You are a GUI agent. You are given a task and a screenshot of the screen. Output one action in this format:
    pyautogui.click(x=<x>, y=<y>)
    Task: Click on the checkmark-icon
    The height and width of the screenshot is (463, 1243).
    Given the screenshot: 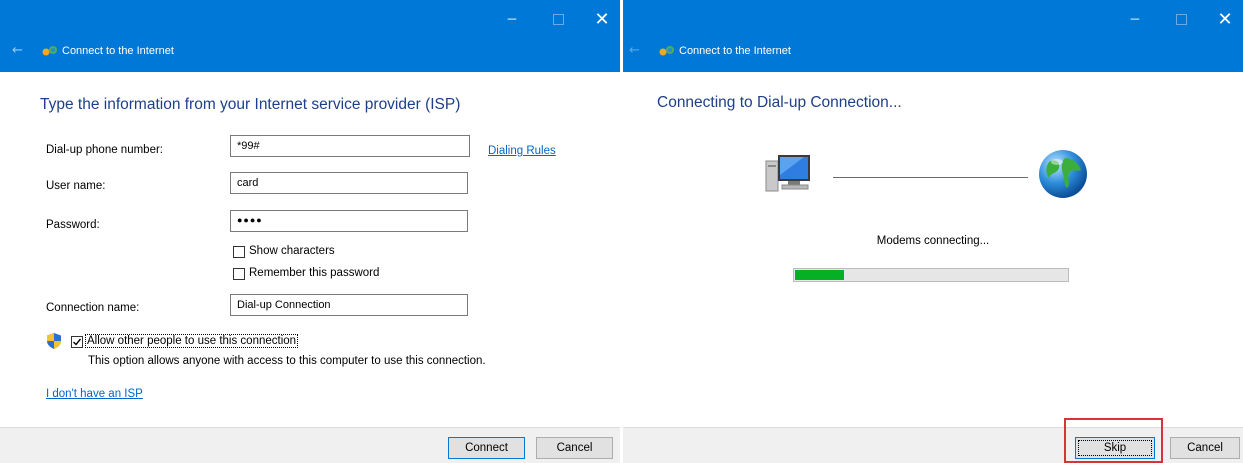 What is the action you would take?
    pyautogui.click(x=77, y=342)
    